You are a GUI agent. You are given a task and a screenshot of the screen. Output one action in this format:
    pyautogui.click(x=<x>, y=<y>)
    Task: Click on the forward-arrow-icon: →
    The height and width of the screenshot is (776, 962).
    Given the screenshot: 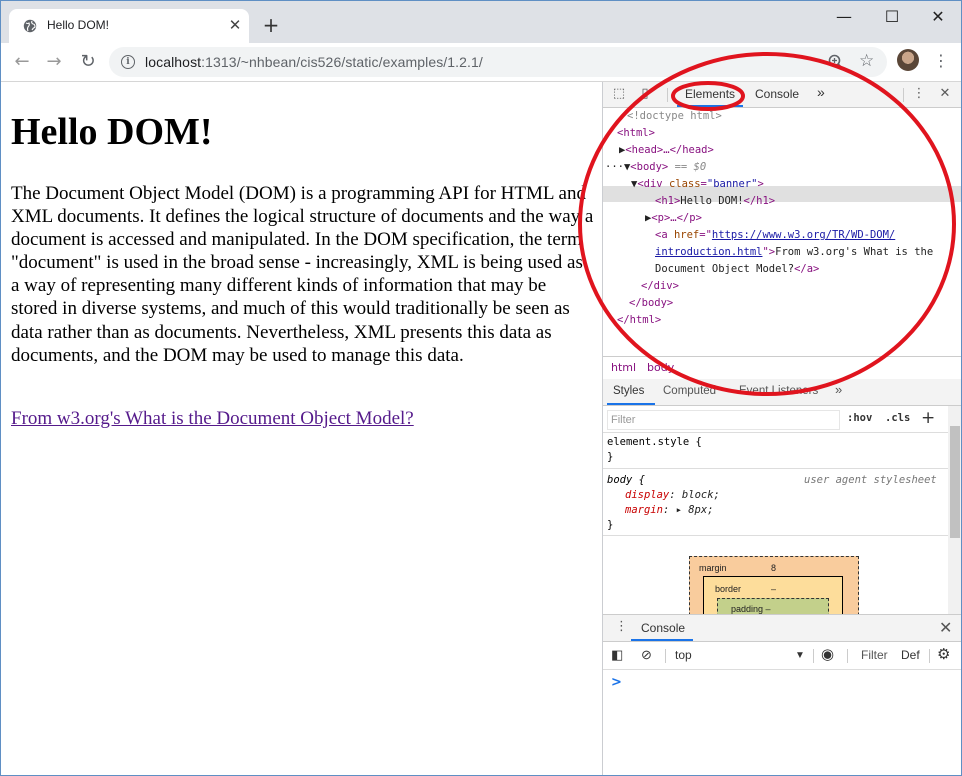 What is the action you would take?
    pyautogui.click(x=54, y=62)
    